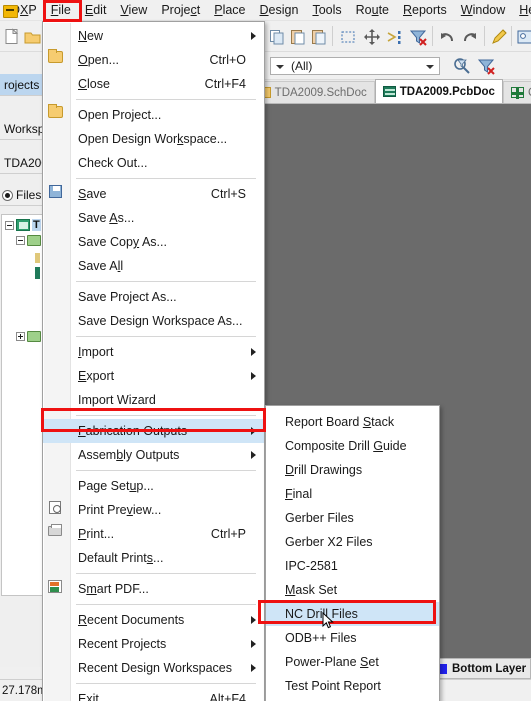 The height and width of the screenshot is (701, 531). I want to click on file-menu-item-exit: Exit Alt+F4, so click(153, 694).